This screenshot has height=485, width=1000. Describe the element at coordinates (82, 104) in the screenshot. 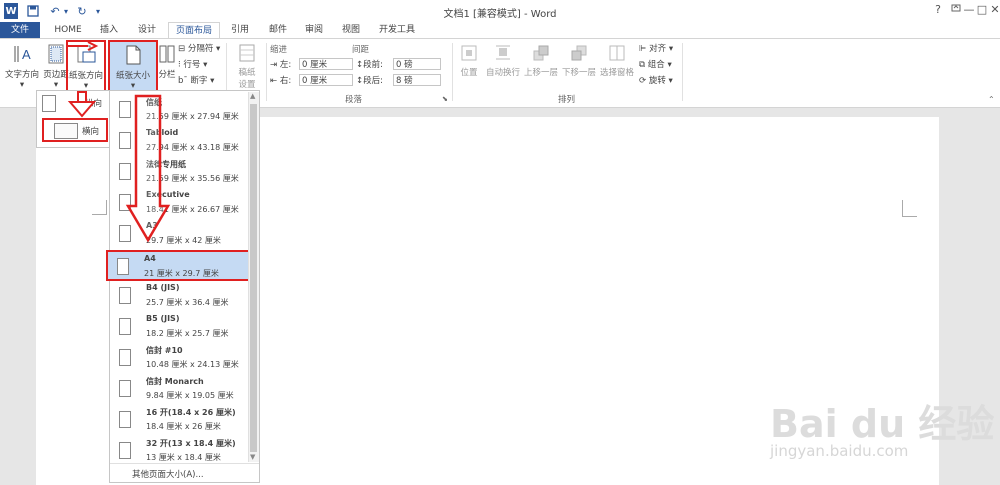

I see `arrow-to-landscape-icon` at that location.